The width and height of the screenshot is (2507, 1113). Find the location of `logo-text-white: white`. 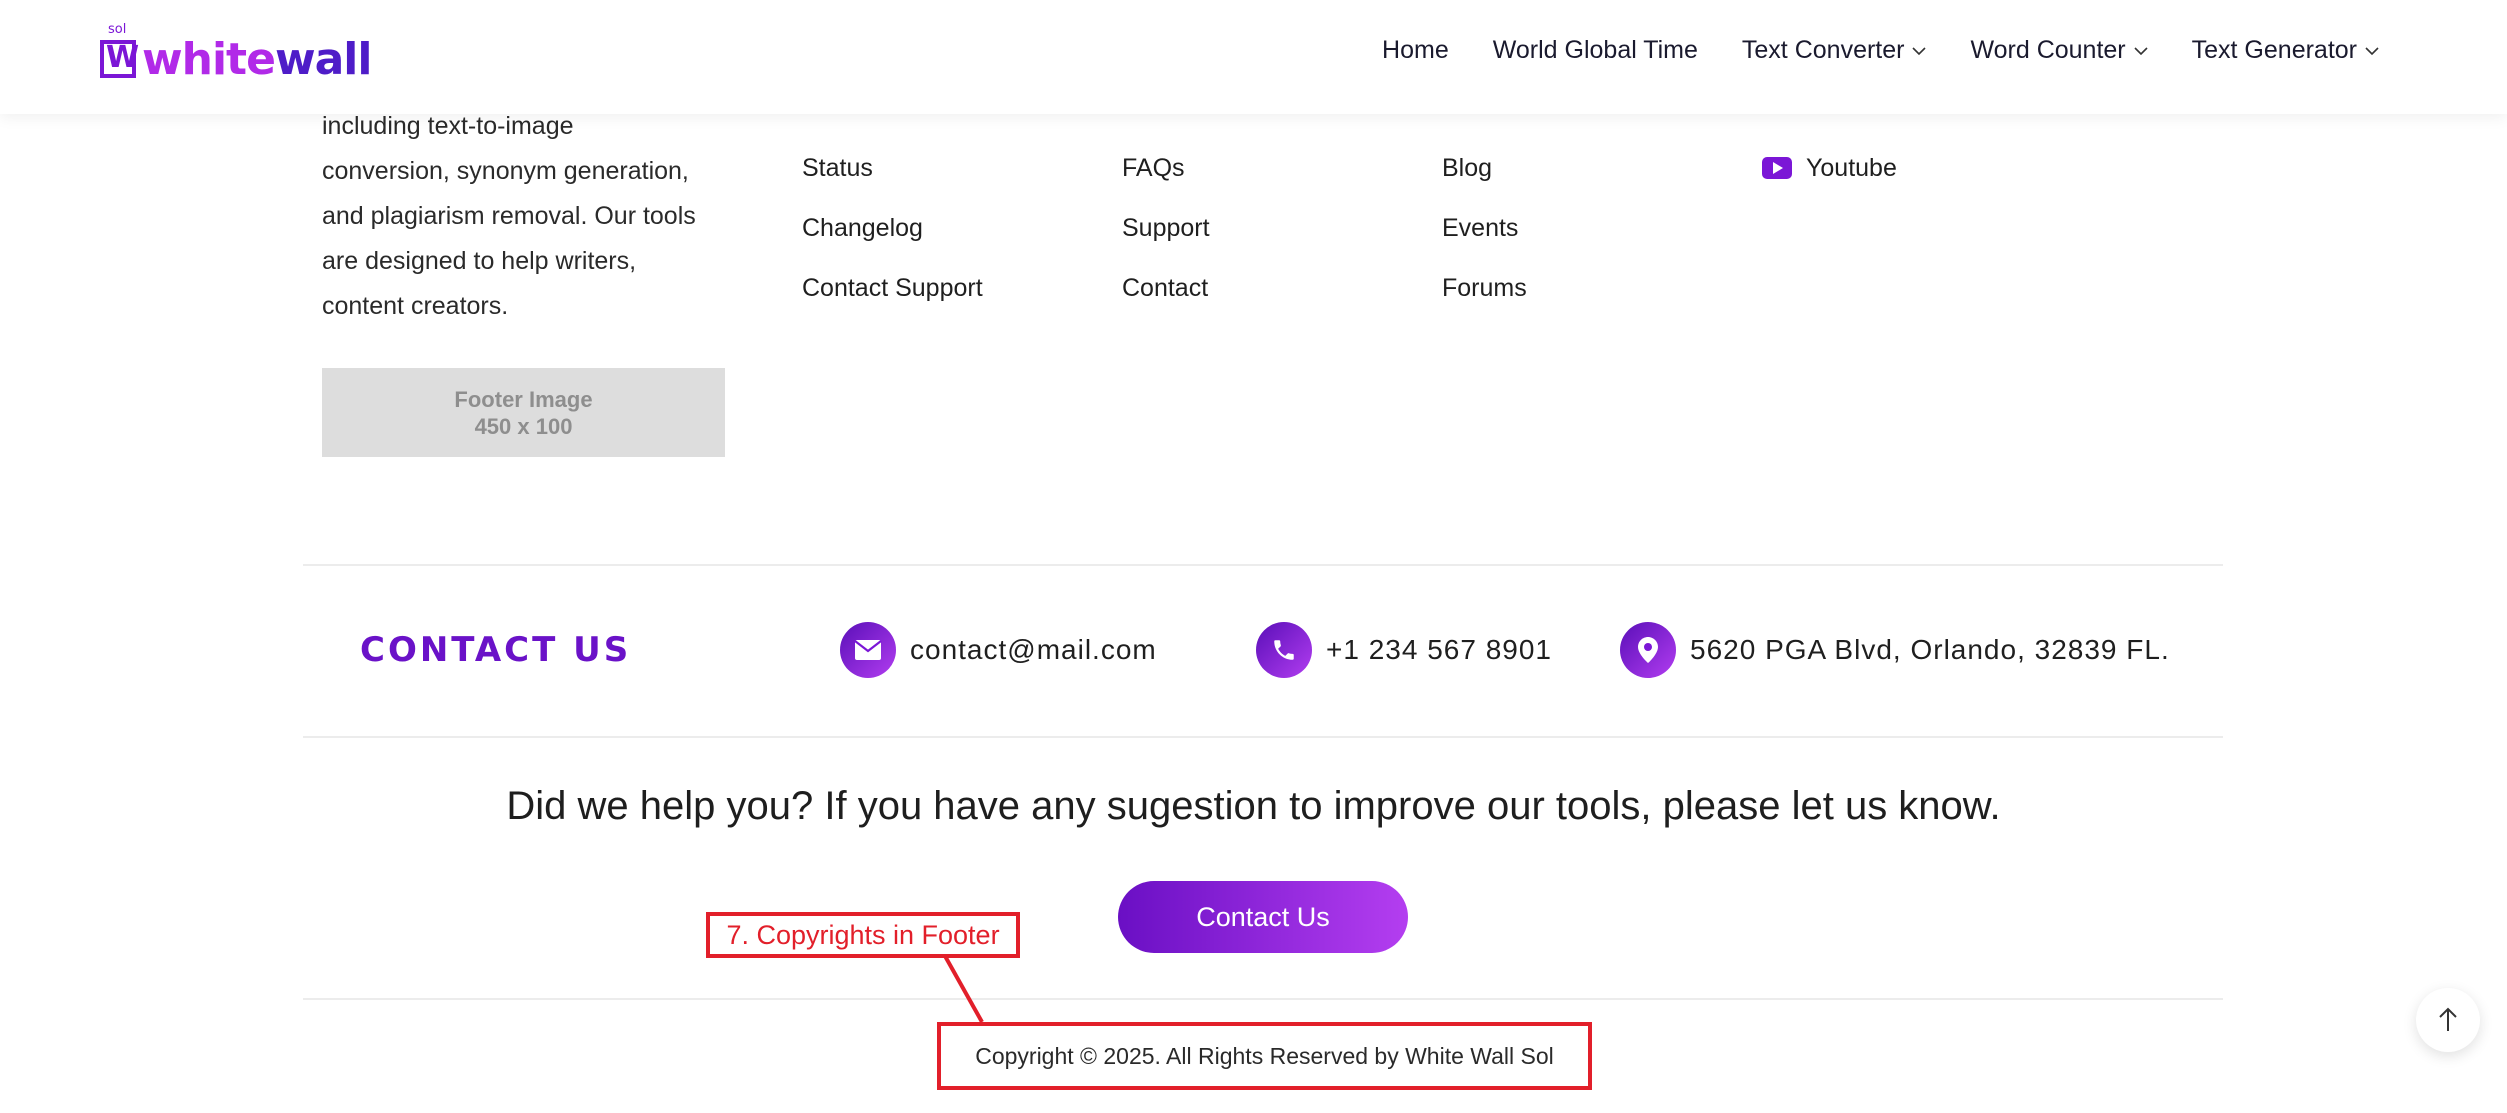

logo-text-white: white is located at coordinates (209, 59).